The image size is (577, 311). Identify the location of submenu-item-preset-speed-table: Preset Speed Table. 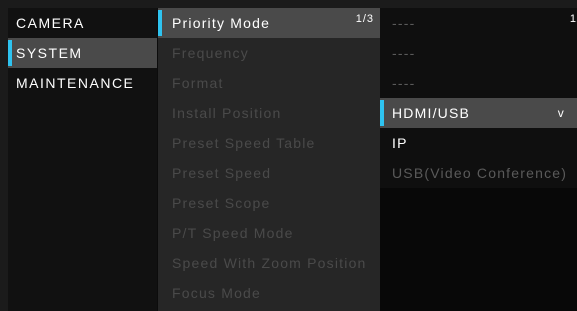
(269, 143).